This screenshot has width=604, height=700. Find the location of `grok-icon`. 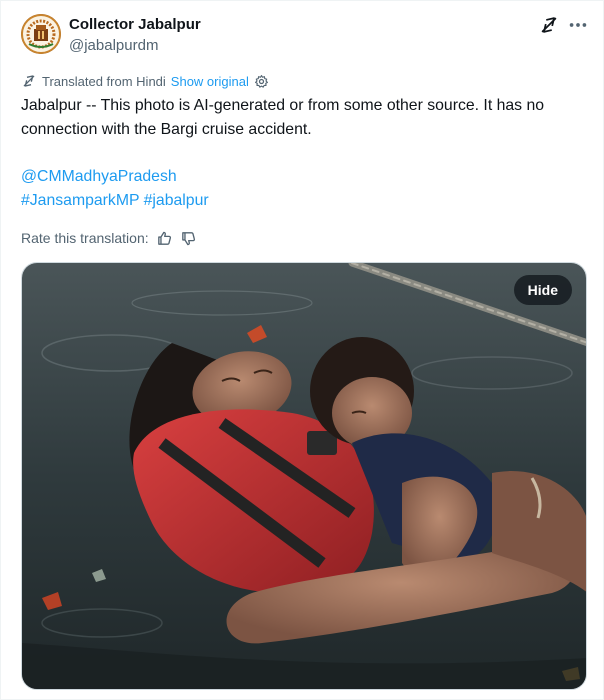

grok-icon is located at coordinates (549, 25).